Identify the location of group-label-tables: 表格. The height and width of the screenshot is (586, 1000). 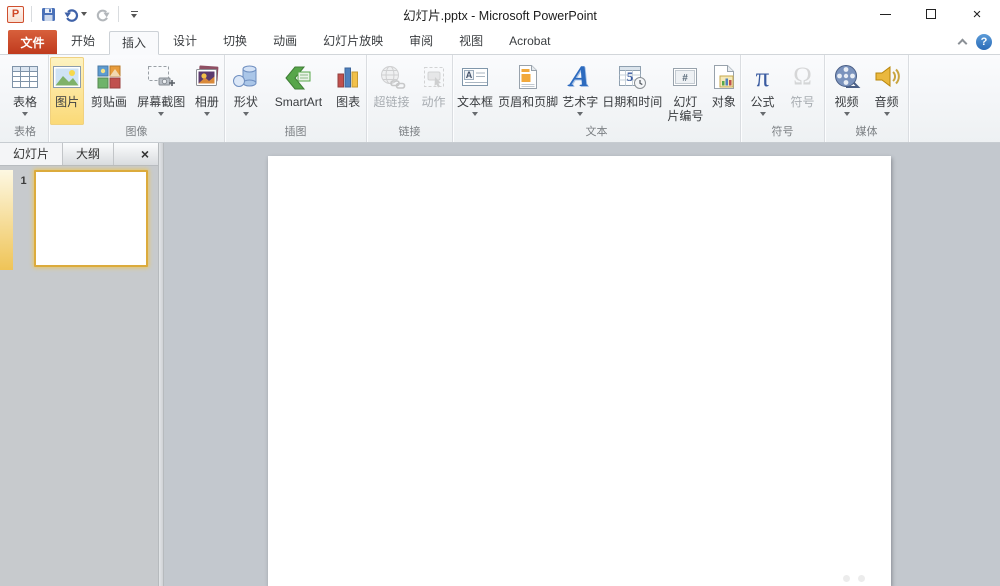
(25, 133).